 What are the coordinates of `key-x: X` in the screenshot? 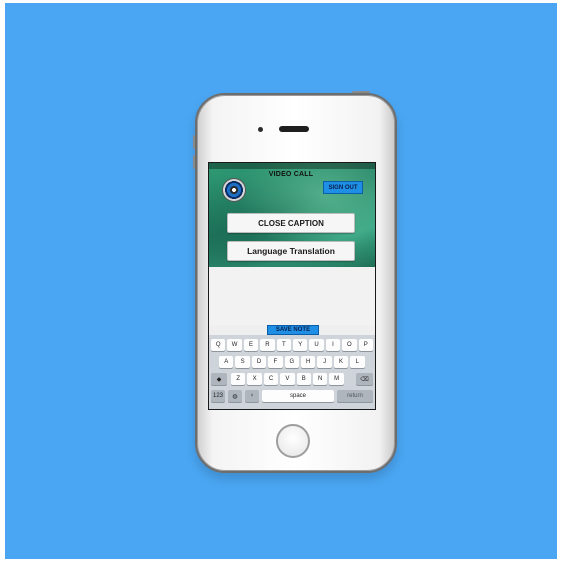 It's located at (254, 379).